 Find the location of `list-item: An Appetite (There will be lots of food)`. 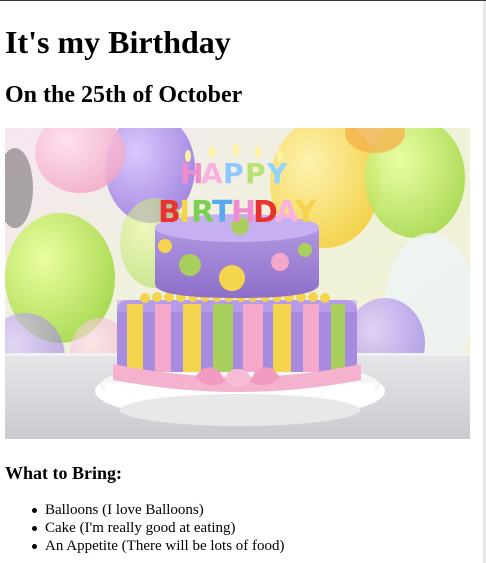

list-item: An Appetite (There will be lots of food) is located at coordinates (145, 546).